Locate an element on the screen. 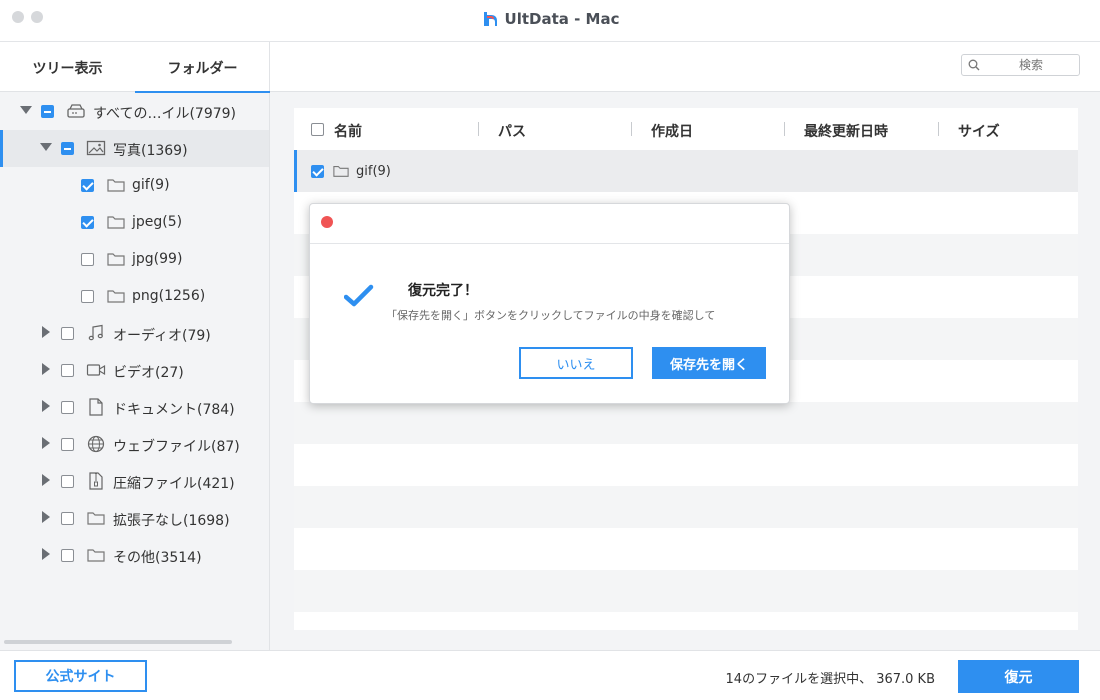  tree-node-label: gif(9) is located at coordinates (151, 185).